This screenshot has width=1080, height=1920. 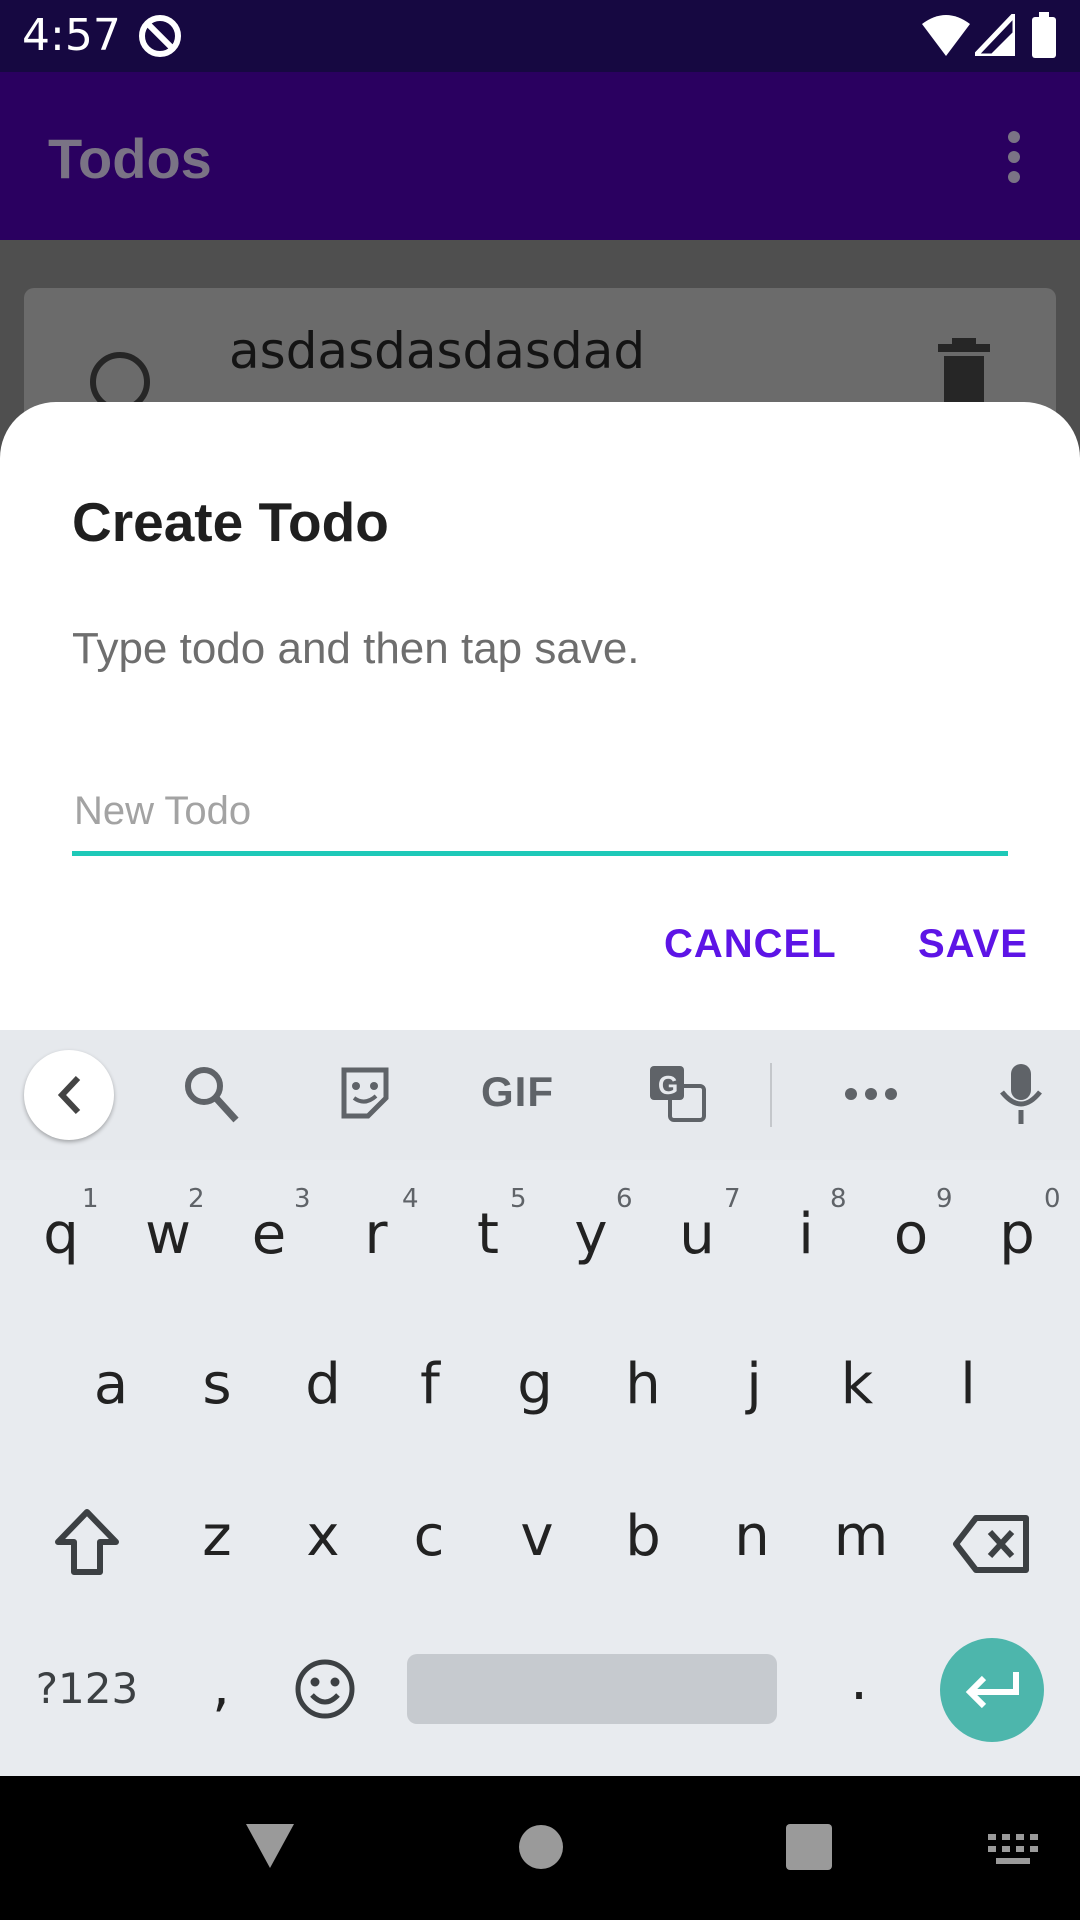 What do you see at coordinates (668, 1085) in the screenshot?
I see `svg-text: G` at bounding box center [668, 1085].